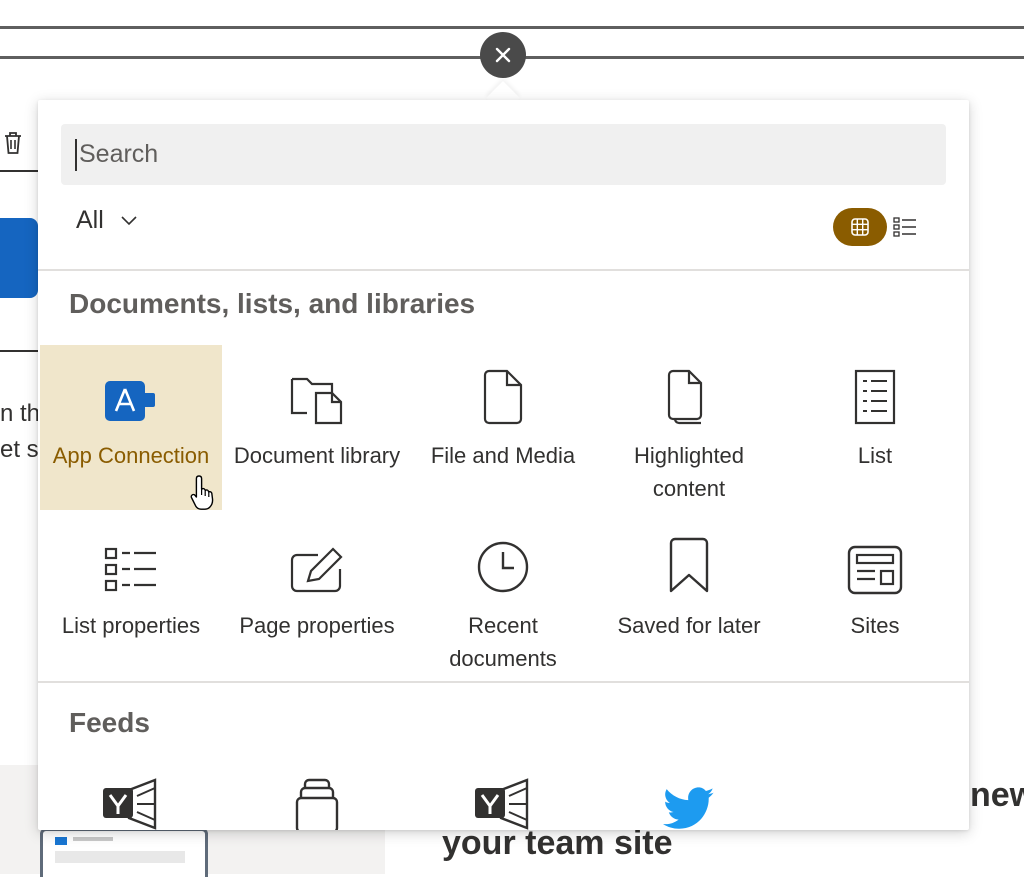  Describe the element at coordinates (875, 570) in the screenshot. I see `sites-icon` at that location.